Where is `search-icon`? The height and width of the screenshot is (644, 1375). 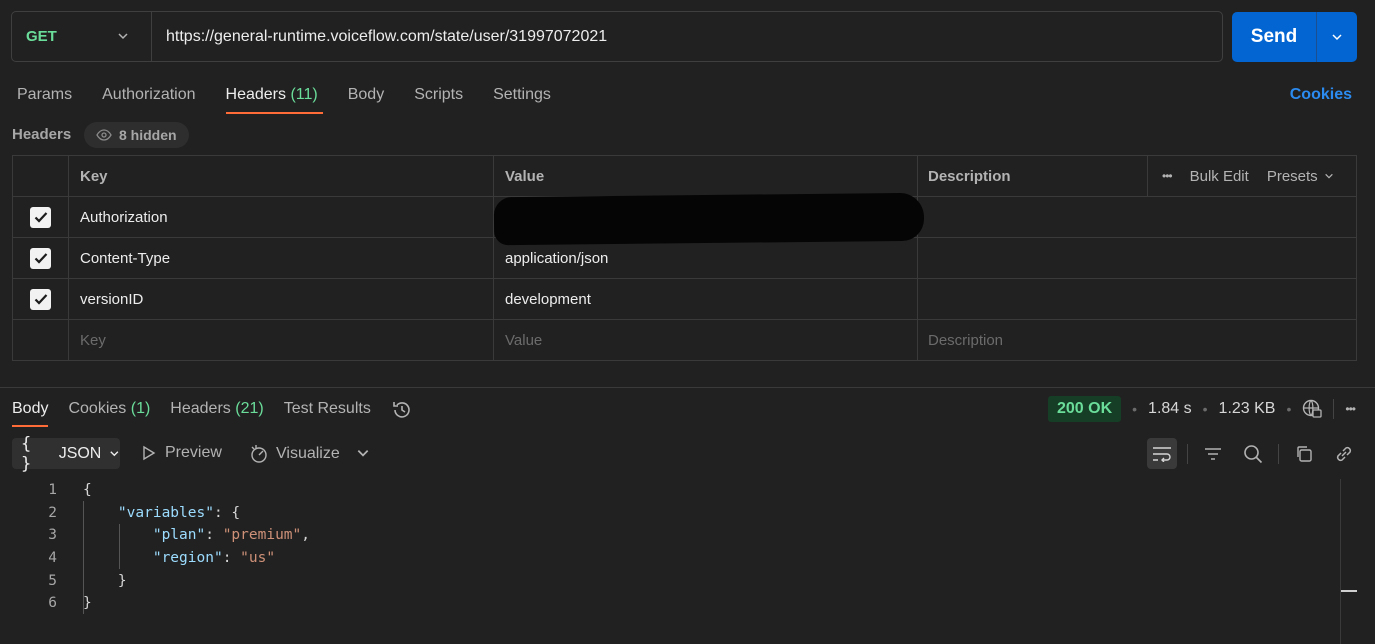
search-icon is located at coordinates (1253, 453).